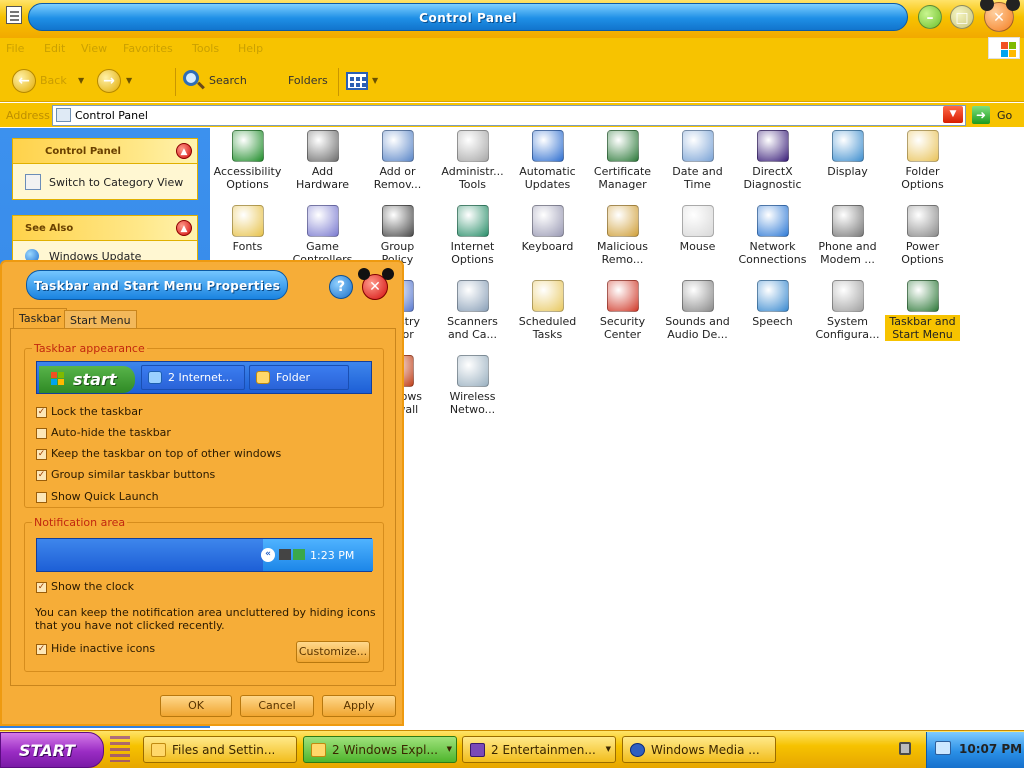 The width and height of the screenshot is (1024, 768). What do you see at coordinates (697, 296) in the screenshot?
I see `sounds-audio-icon` at bounding box center [697, 296].